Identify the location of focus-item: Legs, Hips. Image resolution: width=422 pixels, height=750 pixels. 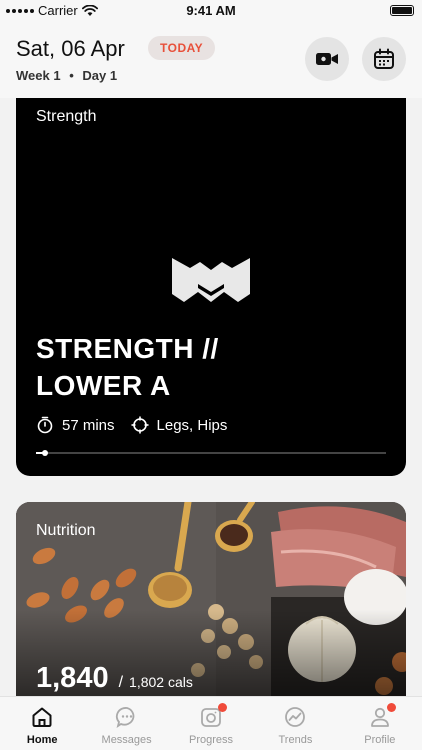
(179, 425).